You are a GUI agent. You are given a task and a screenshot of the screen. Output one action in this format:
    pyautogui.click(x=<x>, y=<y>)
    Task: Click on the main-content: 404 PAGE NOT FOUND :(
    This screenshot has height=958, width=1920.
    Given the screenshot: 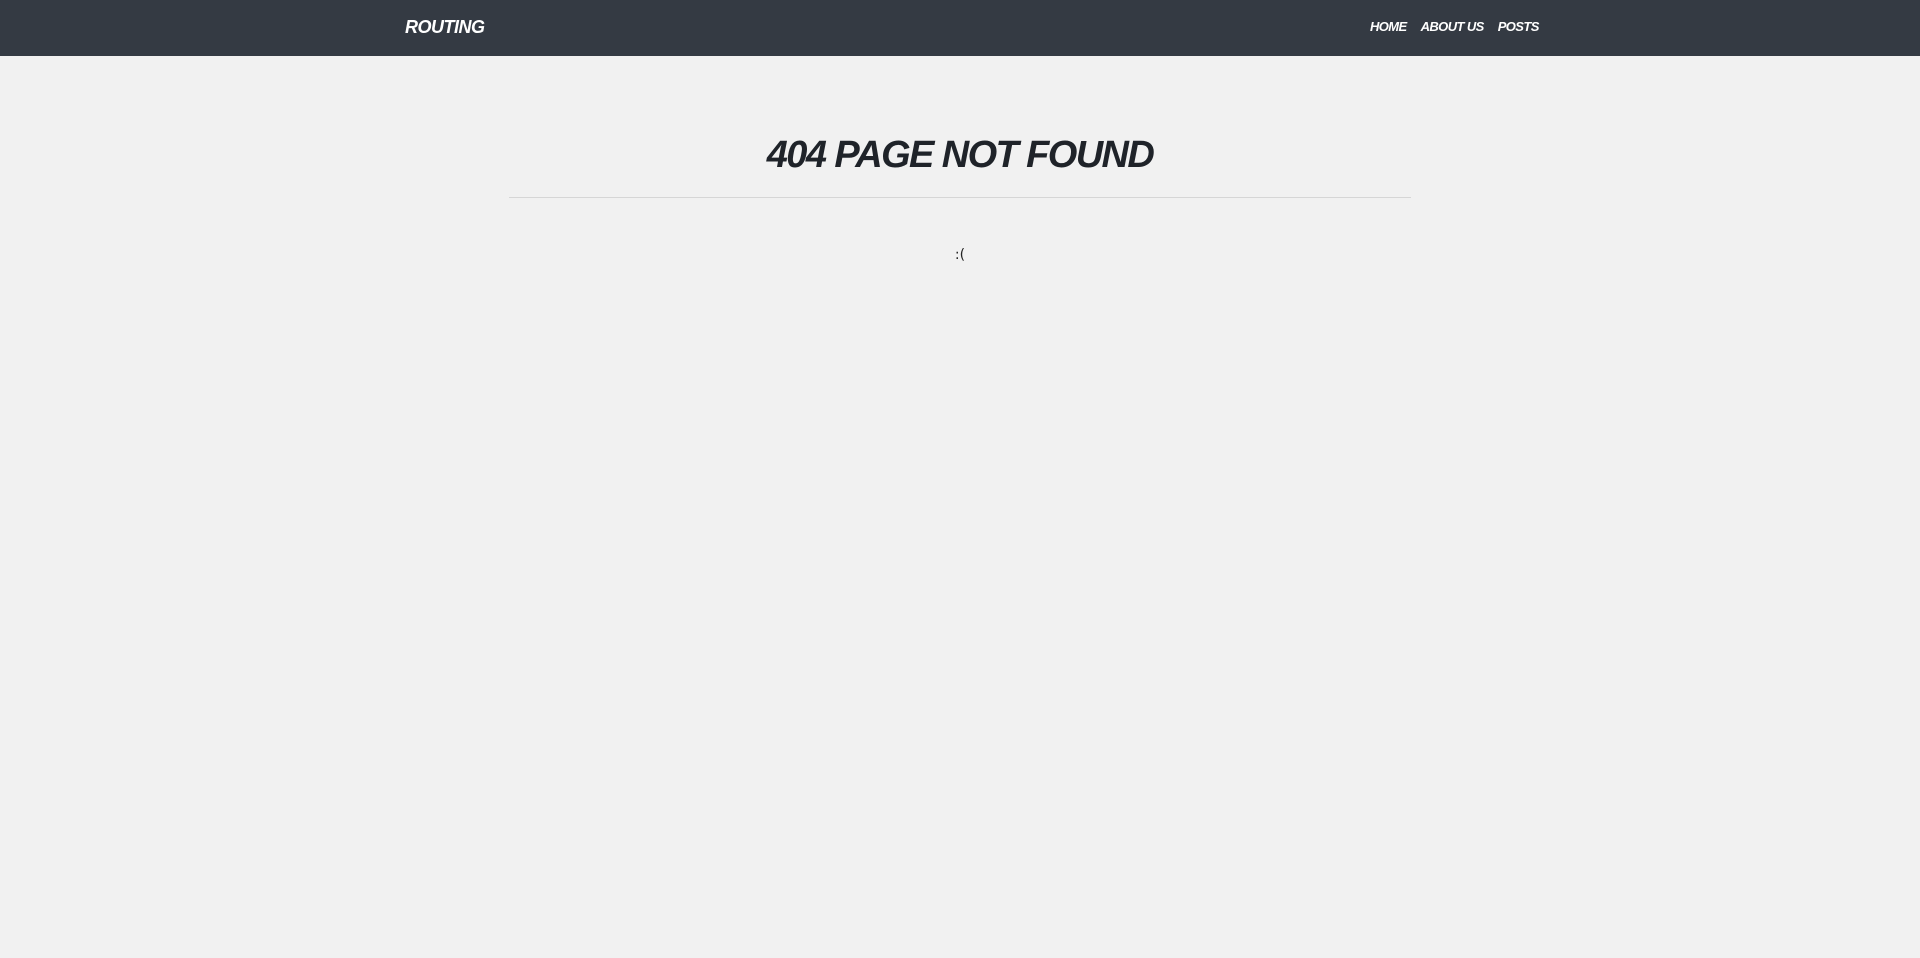 What is the action you would take?
    pyautogui.click(x=960, y=160)
    